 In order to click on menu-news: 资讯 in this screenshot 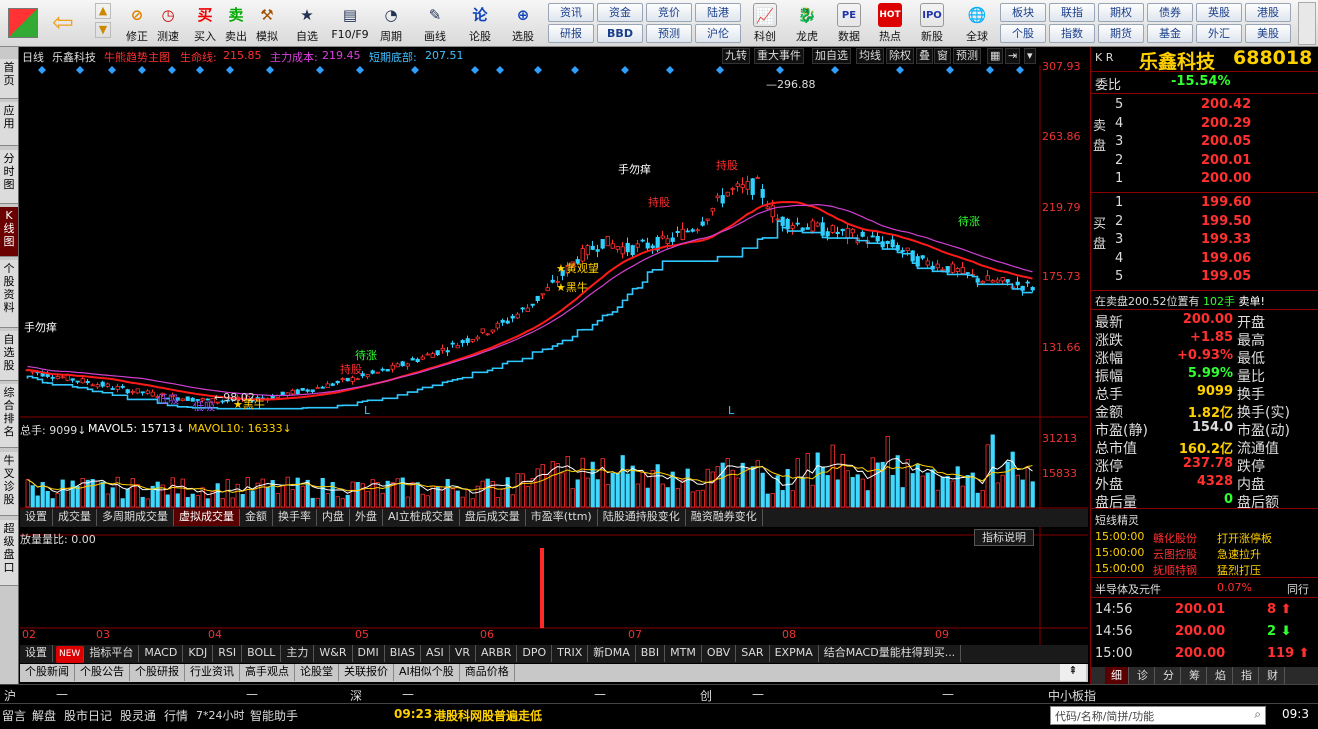, I will do `click(571, 12)`.